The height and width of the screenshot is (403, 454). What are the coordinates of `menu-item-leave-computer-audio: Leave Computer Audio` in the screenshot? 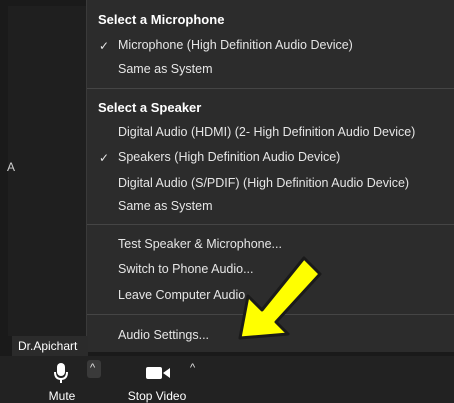 It's located at (181, 295).